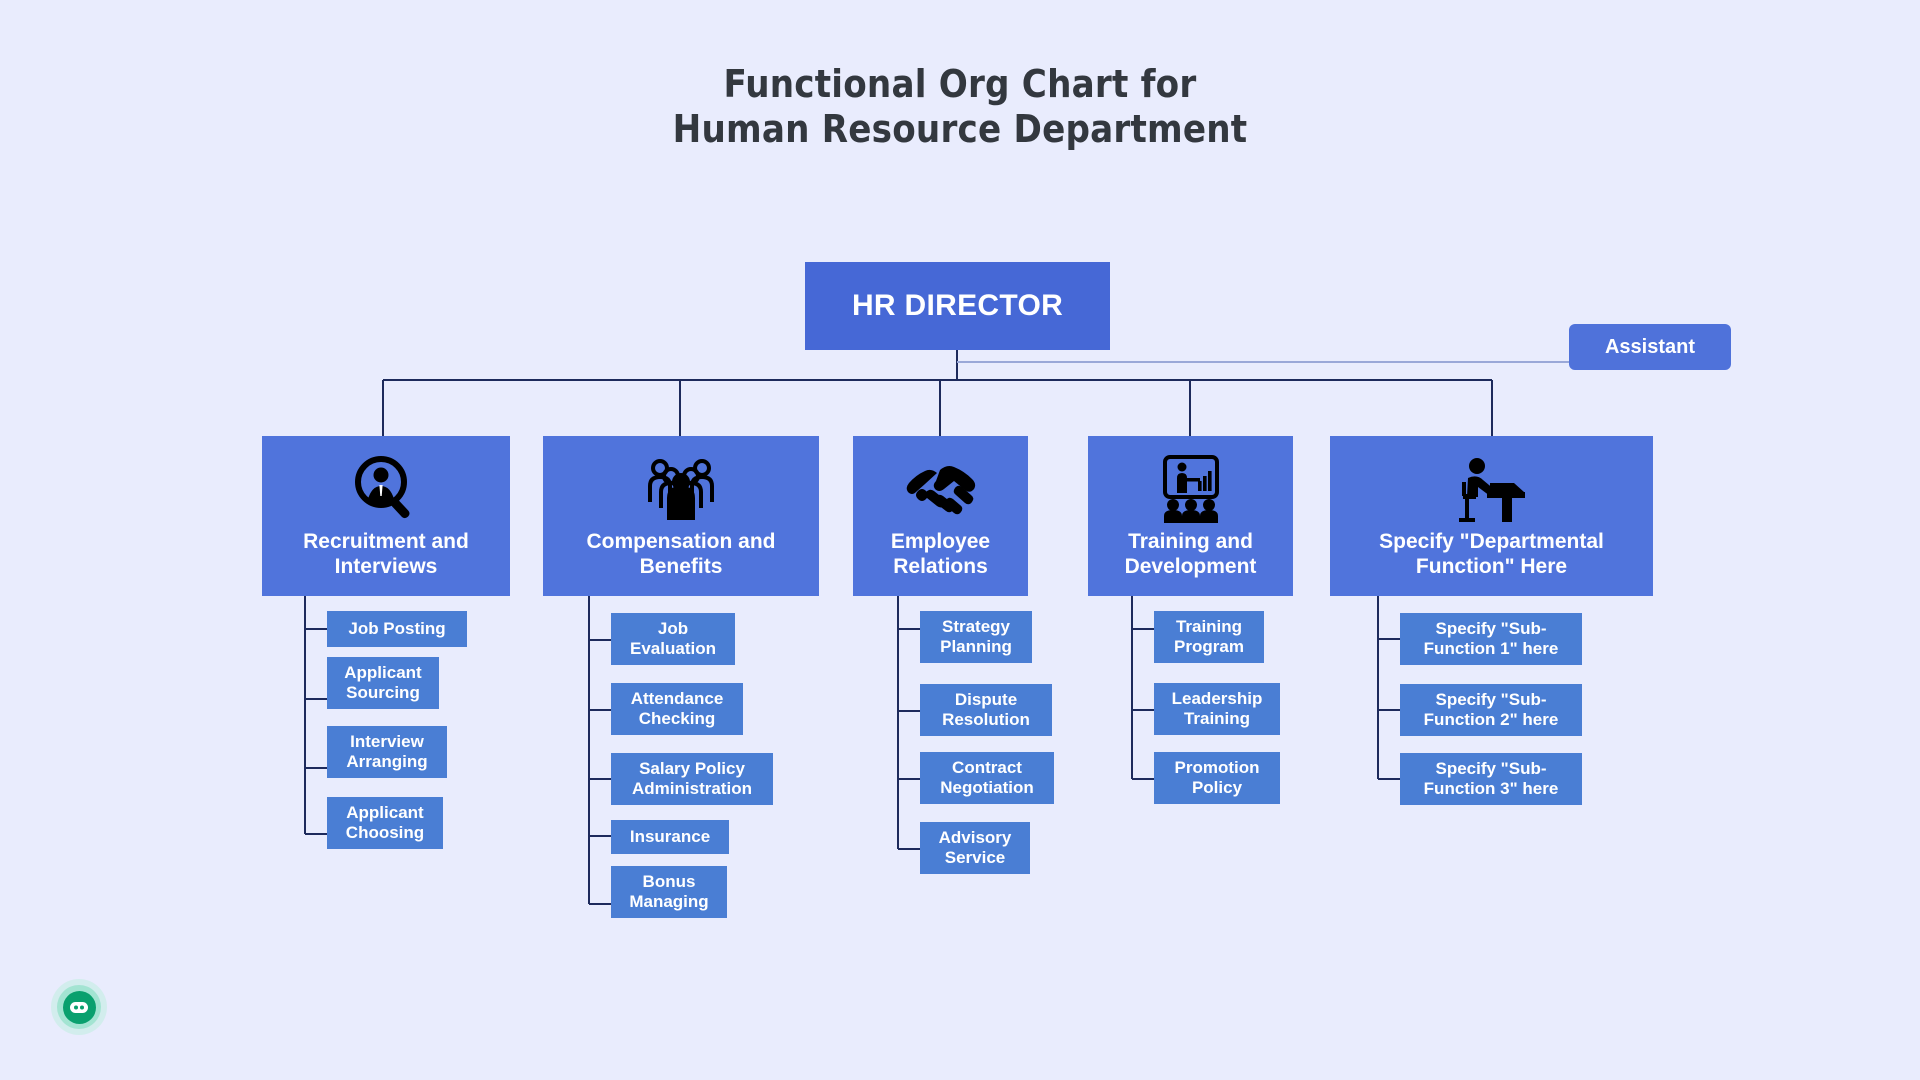 The image size is (1920, 1080). What do you see at coordinates (692, 768) in the screenshot?
I see `node-sub-salary-policy-administration-line-1: Salary Policy` at bounding box center [692, 768].